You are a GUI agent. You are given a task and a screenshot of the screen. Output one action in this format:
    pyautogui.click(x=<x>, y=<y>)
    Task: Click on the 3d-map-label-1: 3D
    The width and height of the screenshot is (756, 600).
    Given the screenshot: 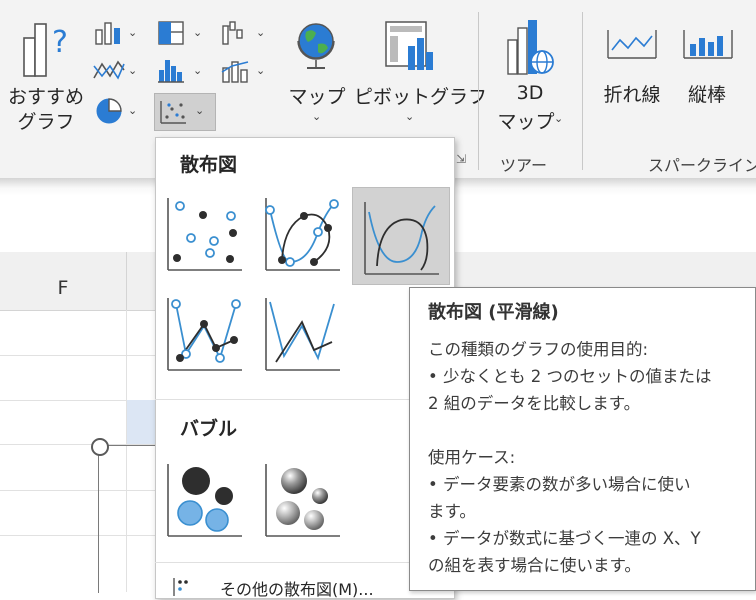 What is the action you would take?
    pyautogui.click(x=530, y=93)
    